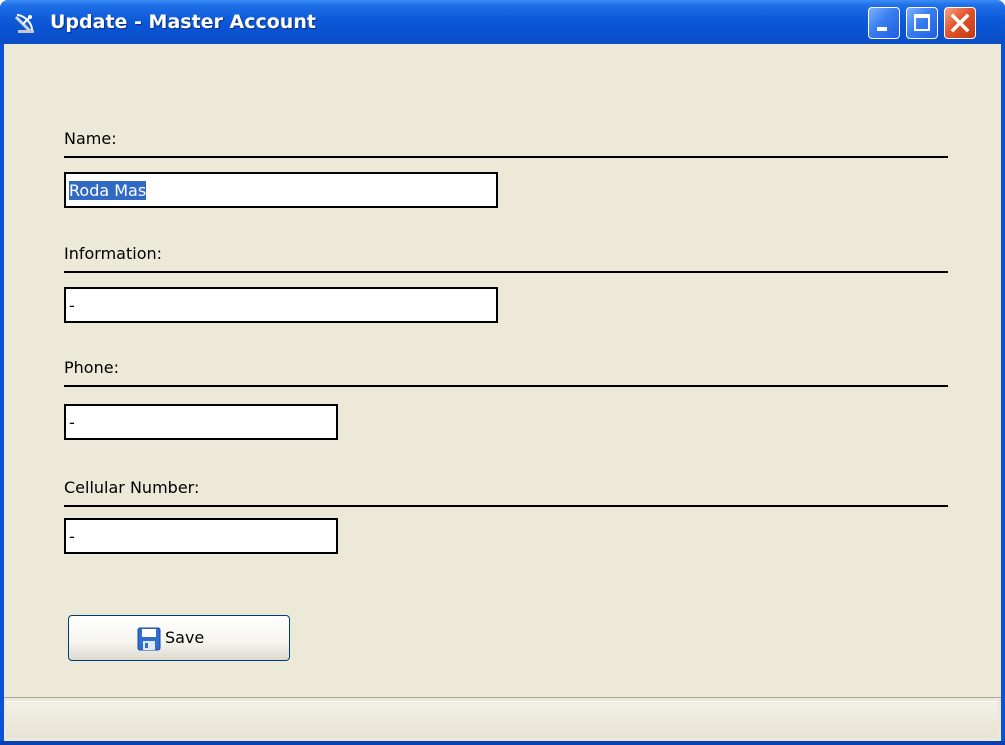  What do you see at coordinates (506, 506) in the screenshot?
I see `cellular-number-divider` at bounding box center [506, 506].